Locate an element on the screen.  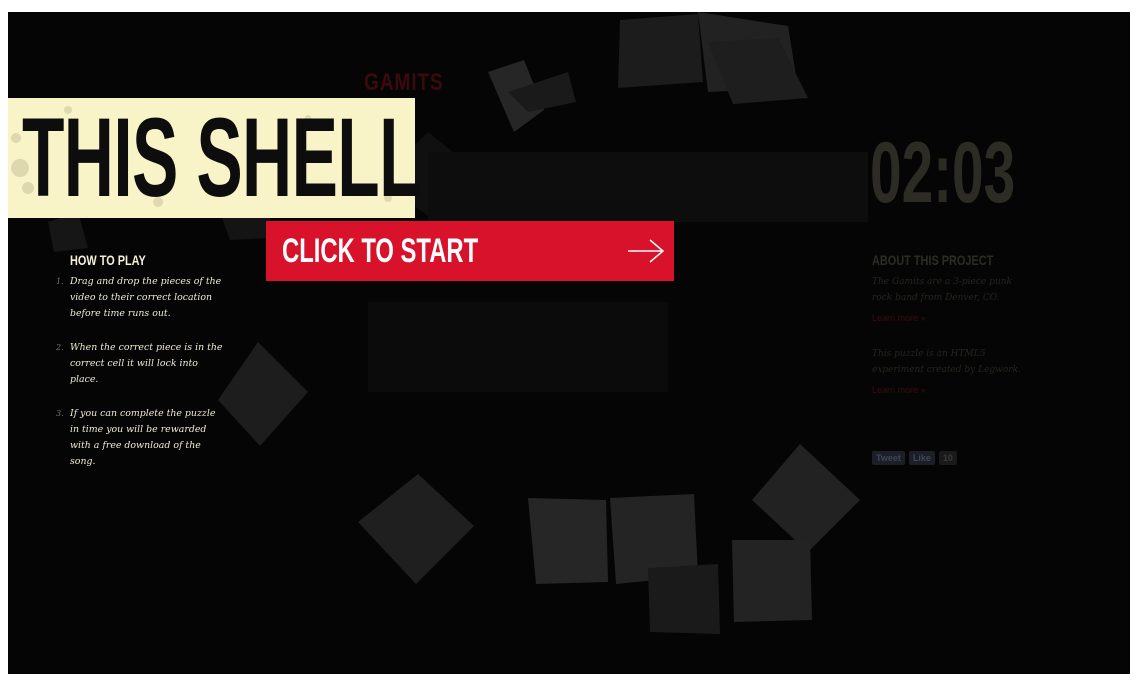
like-button: Like is located at coordinates (921, 458).